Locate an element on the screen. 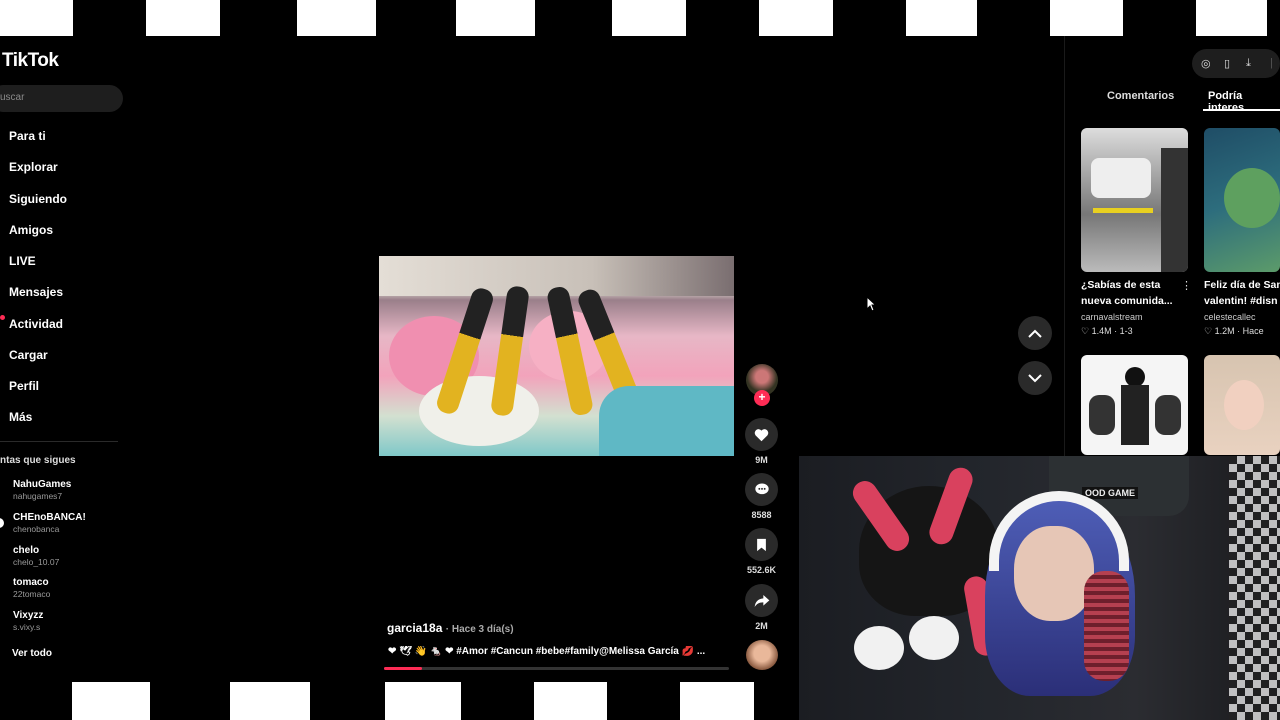 This screenshot has width=1280, height=720. chevron-up-icon is located at coordinates (1035, 333).